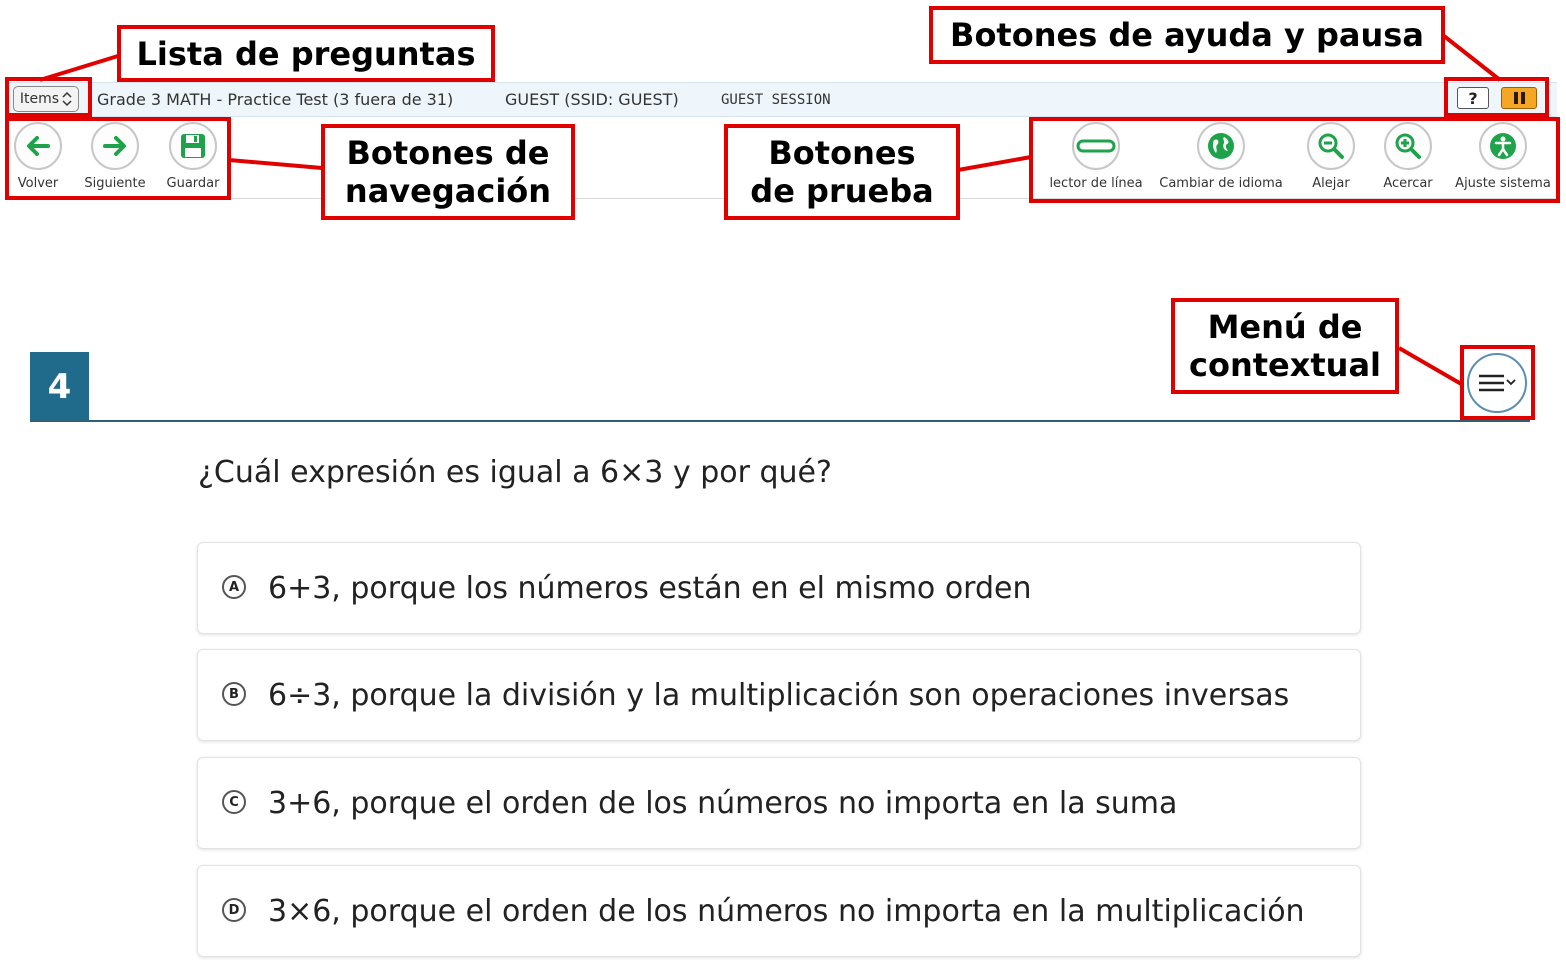 Image resolution: width=1566 pixels, height=980 pixels. I want to click on annotation-navigation: Botones de navegación, so click(448, 172).